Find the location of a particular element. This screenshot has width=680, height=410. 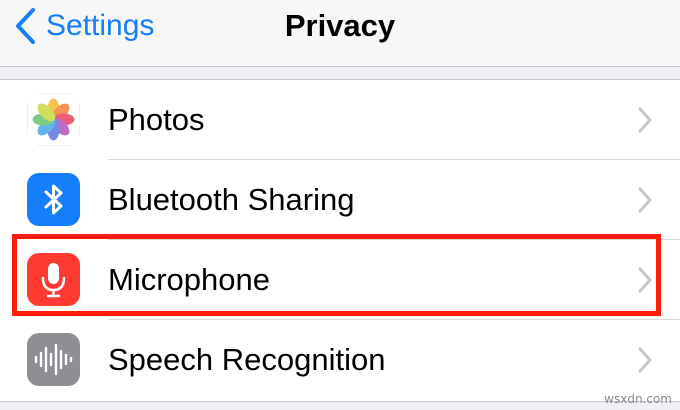

list-item-label: Bluetooth Sharing is located at coordinates (231, 199).